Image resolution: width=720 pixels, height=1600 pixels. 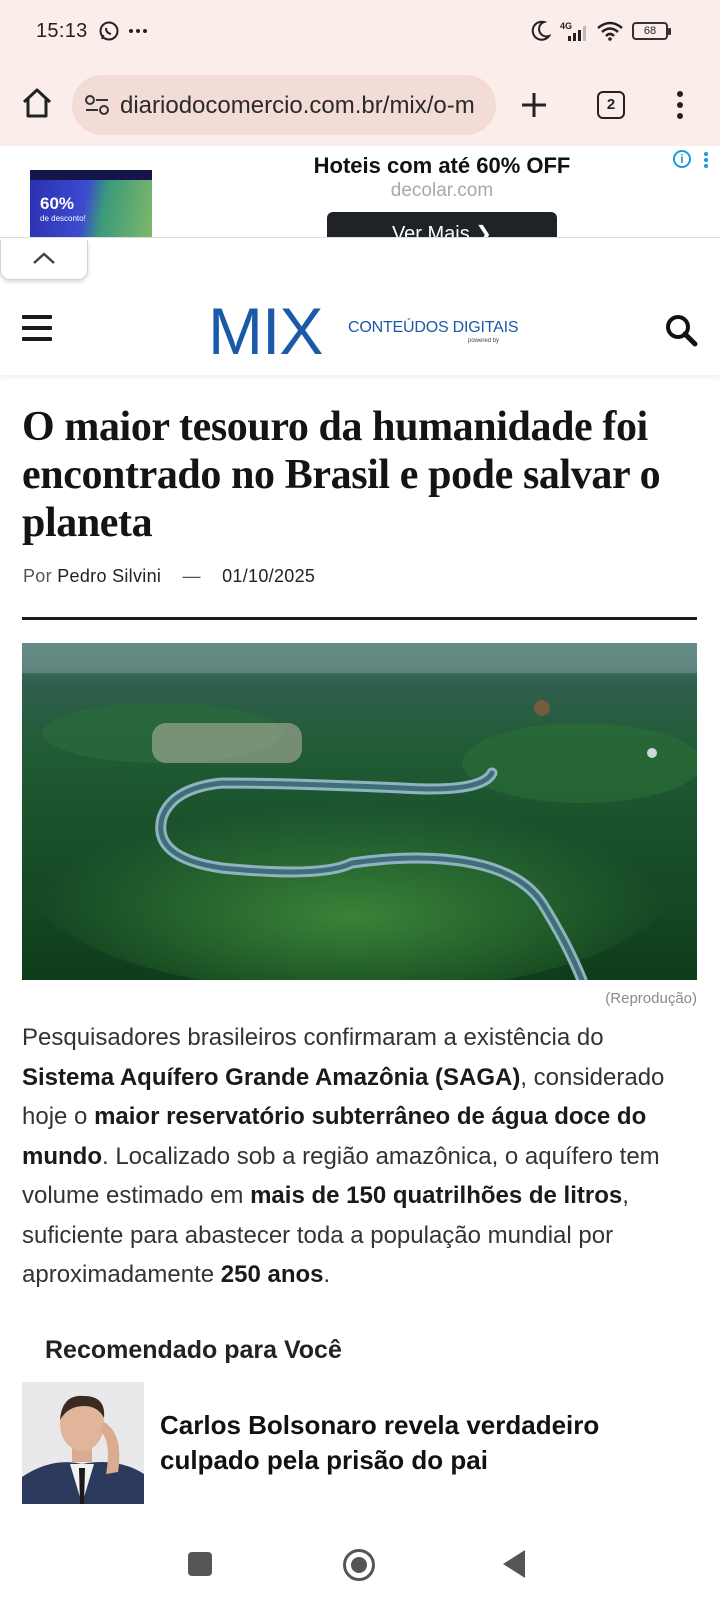 What do you see at coordinates (651, 31) in the screenshot?
I see `battery-icon: 68` at bounding box center [651, 31].